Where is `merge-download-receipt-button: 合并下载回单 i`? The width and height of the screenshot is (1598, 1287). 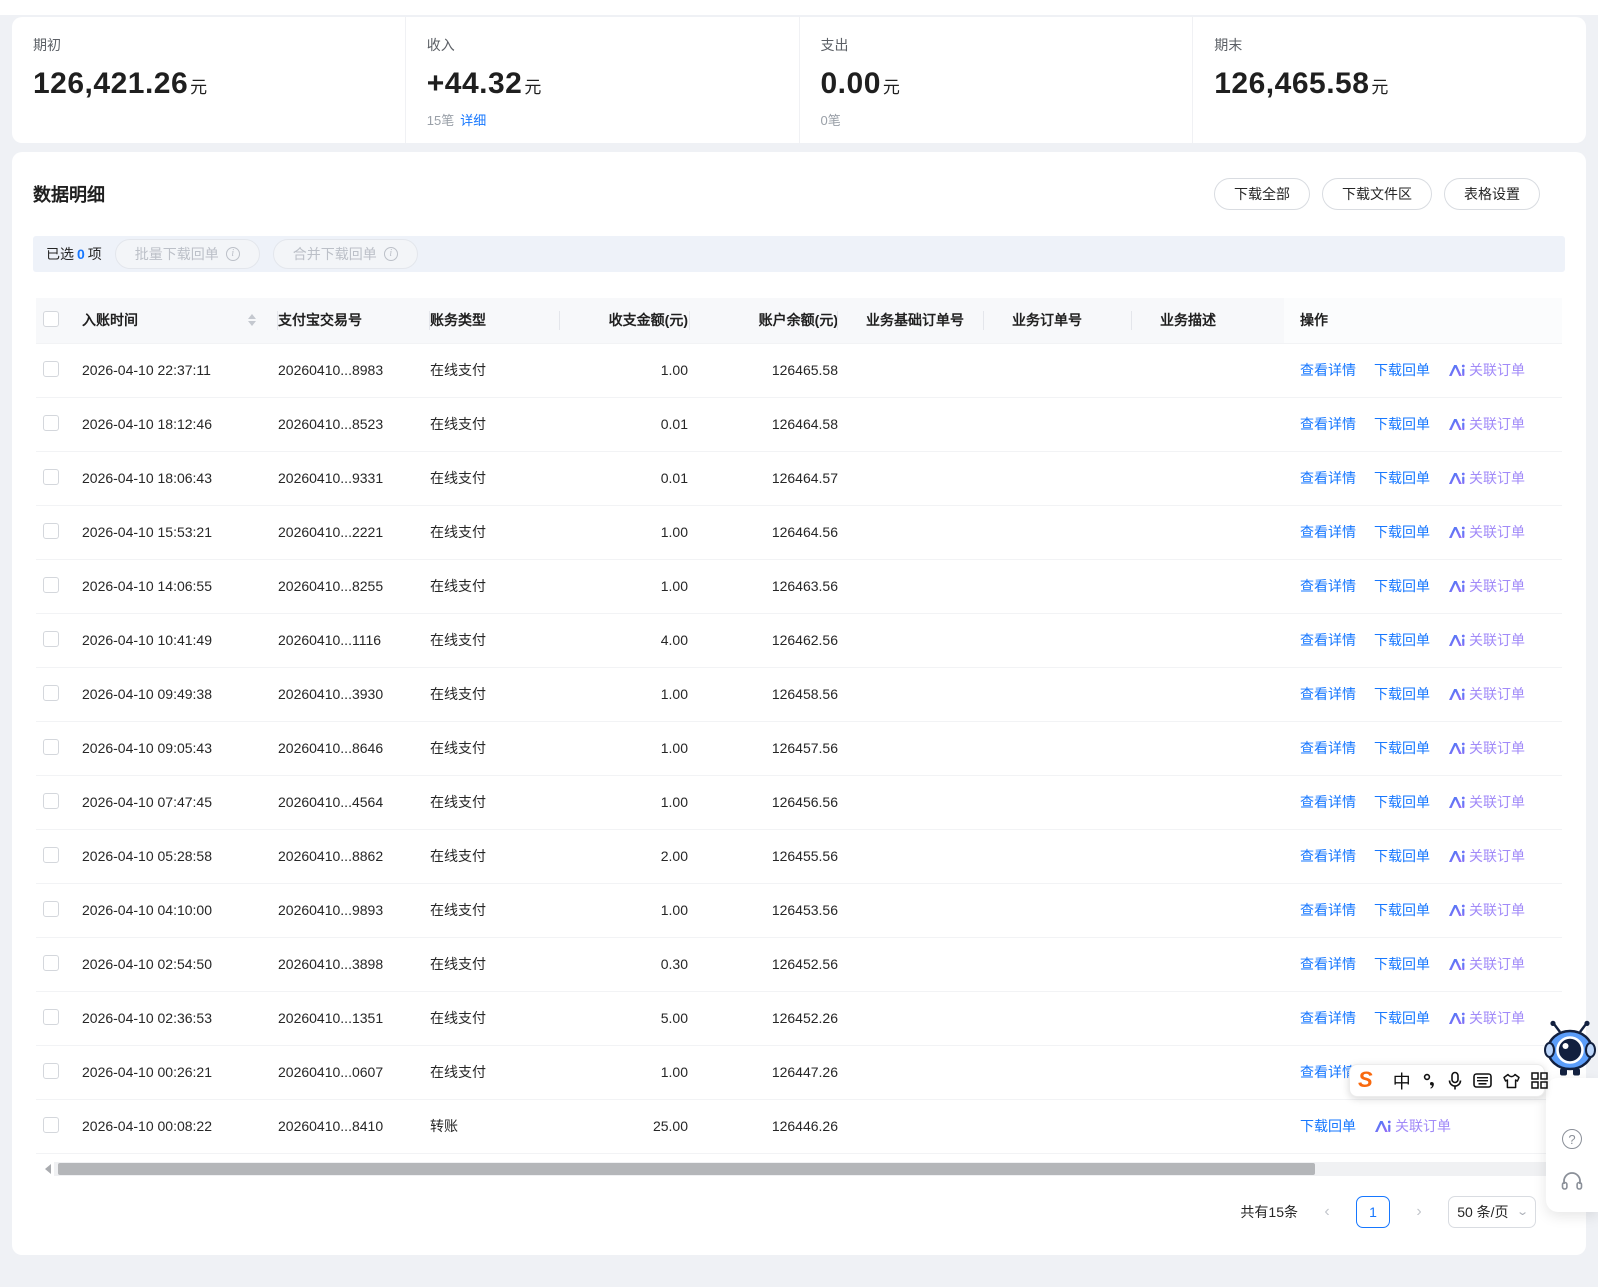
merge-download-receipt-button: 合并下载回单 i is located at coordinates (345, 254).